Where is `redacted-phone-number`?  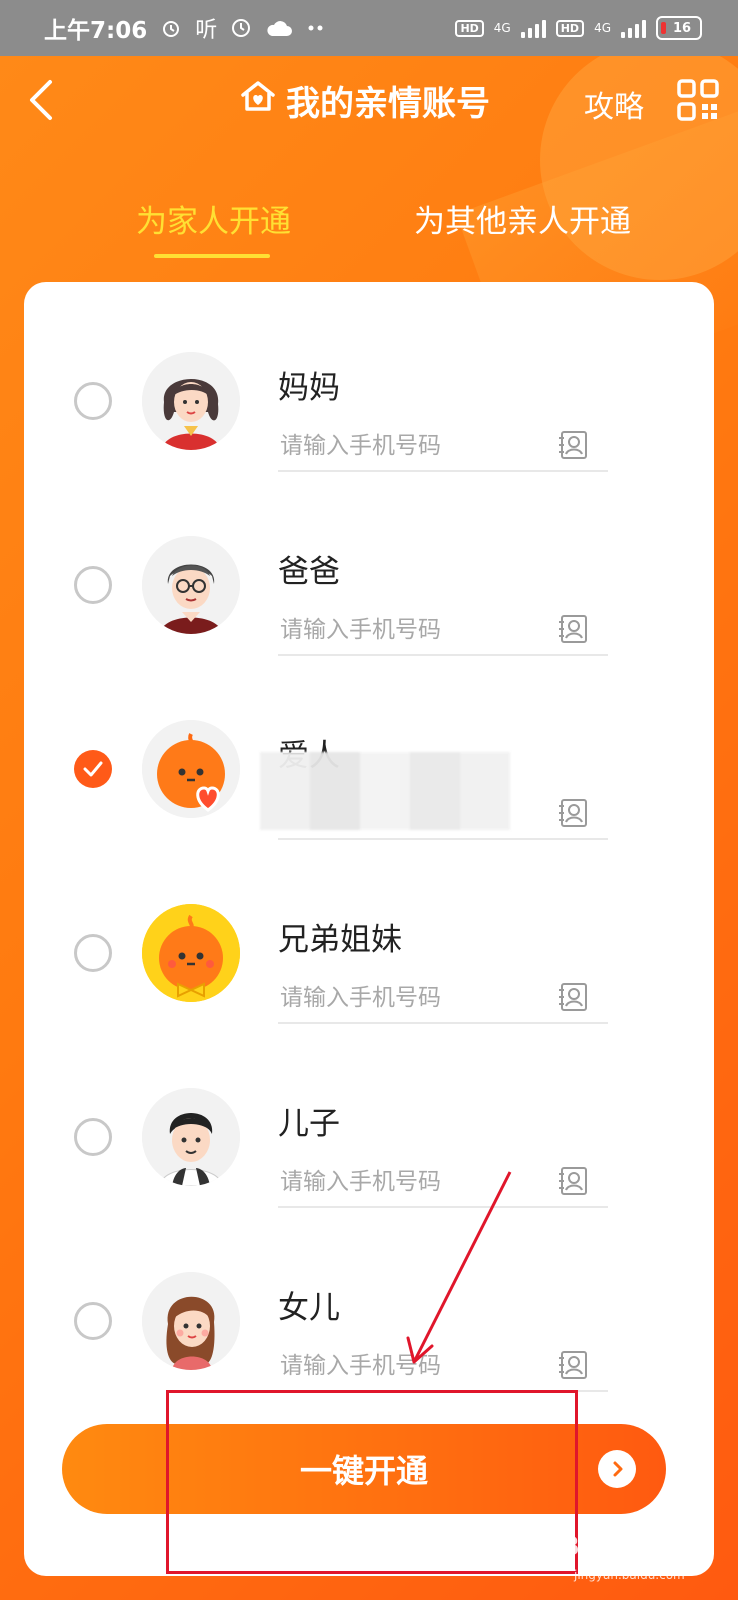
redacted-phone-number is located at coordinates (385, 791).